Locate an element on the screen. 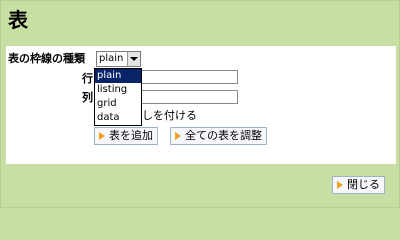 This screenshot has height=240, width=400. border-type-dropdown: plain listing grid data is located at coordinates (118, 97).